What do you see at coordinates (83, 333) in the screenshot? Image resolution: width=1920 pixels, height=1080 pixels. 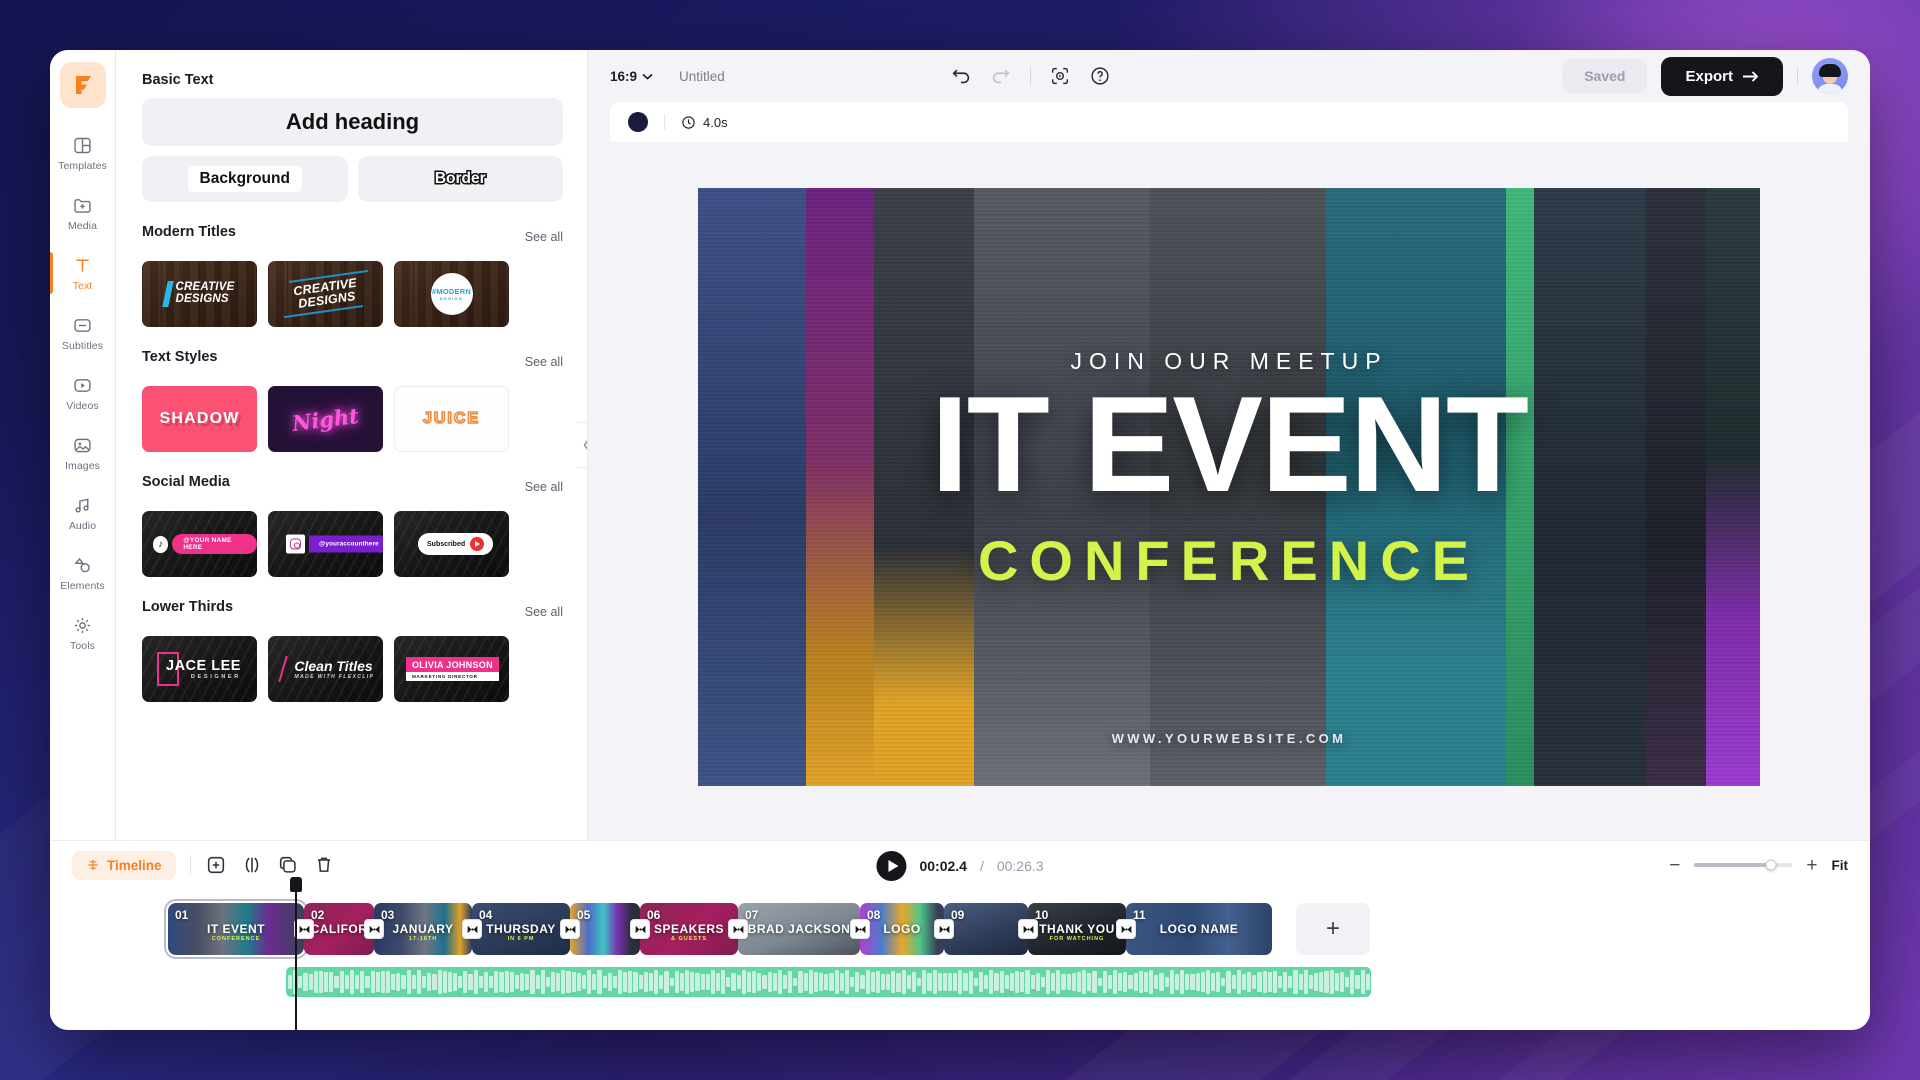 I see `sidebar-item-subtitles: Subtitles` at bounding box center [83, 333].